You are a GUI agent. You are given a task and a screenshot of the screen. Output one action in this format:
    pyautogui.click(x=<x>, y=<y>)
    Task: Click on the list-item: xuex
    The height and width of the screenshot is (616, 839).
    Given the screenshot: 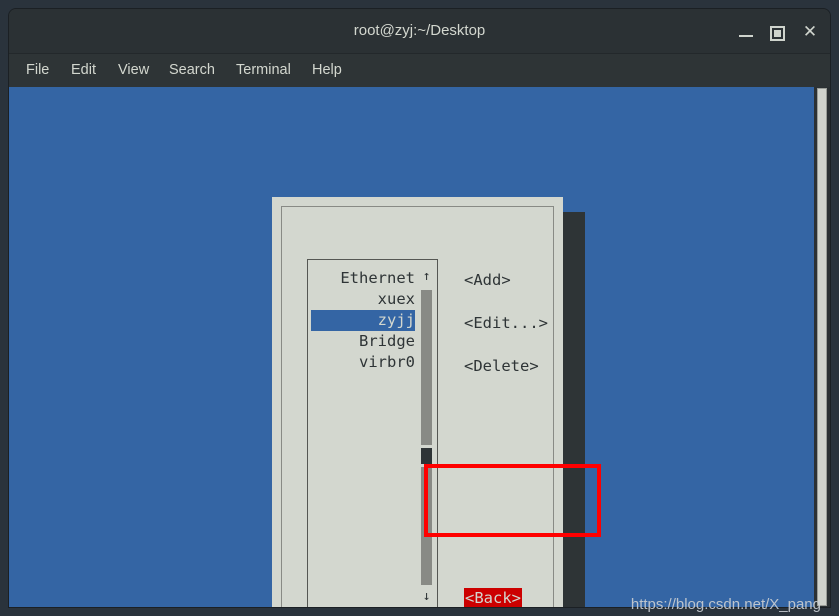 What is the action you would take?
    pyautogui.click(x=363, y=299)
    